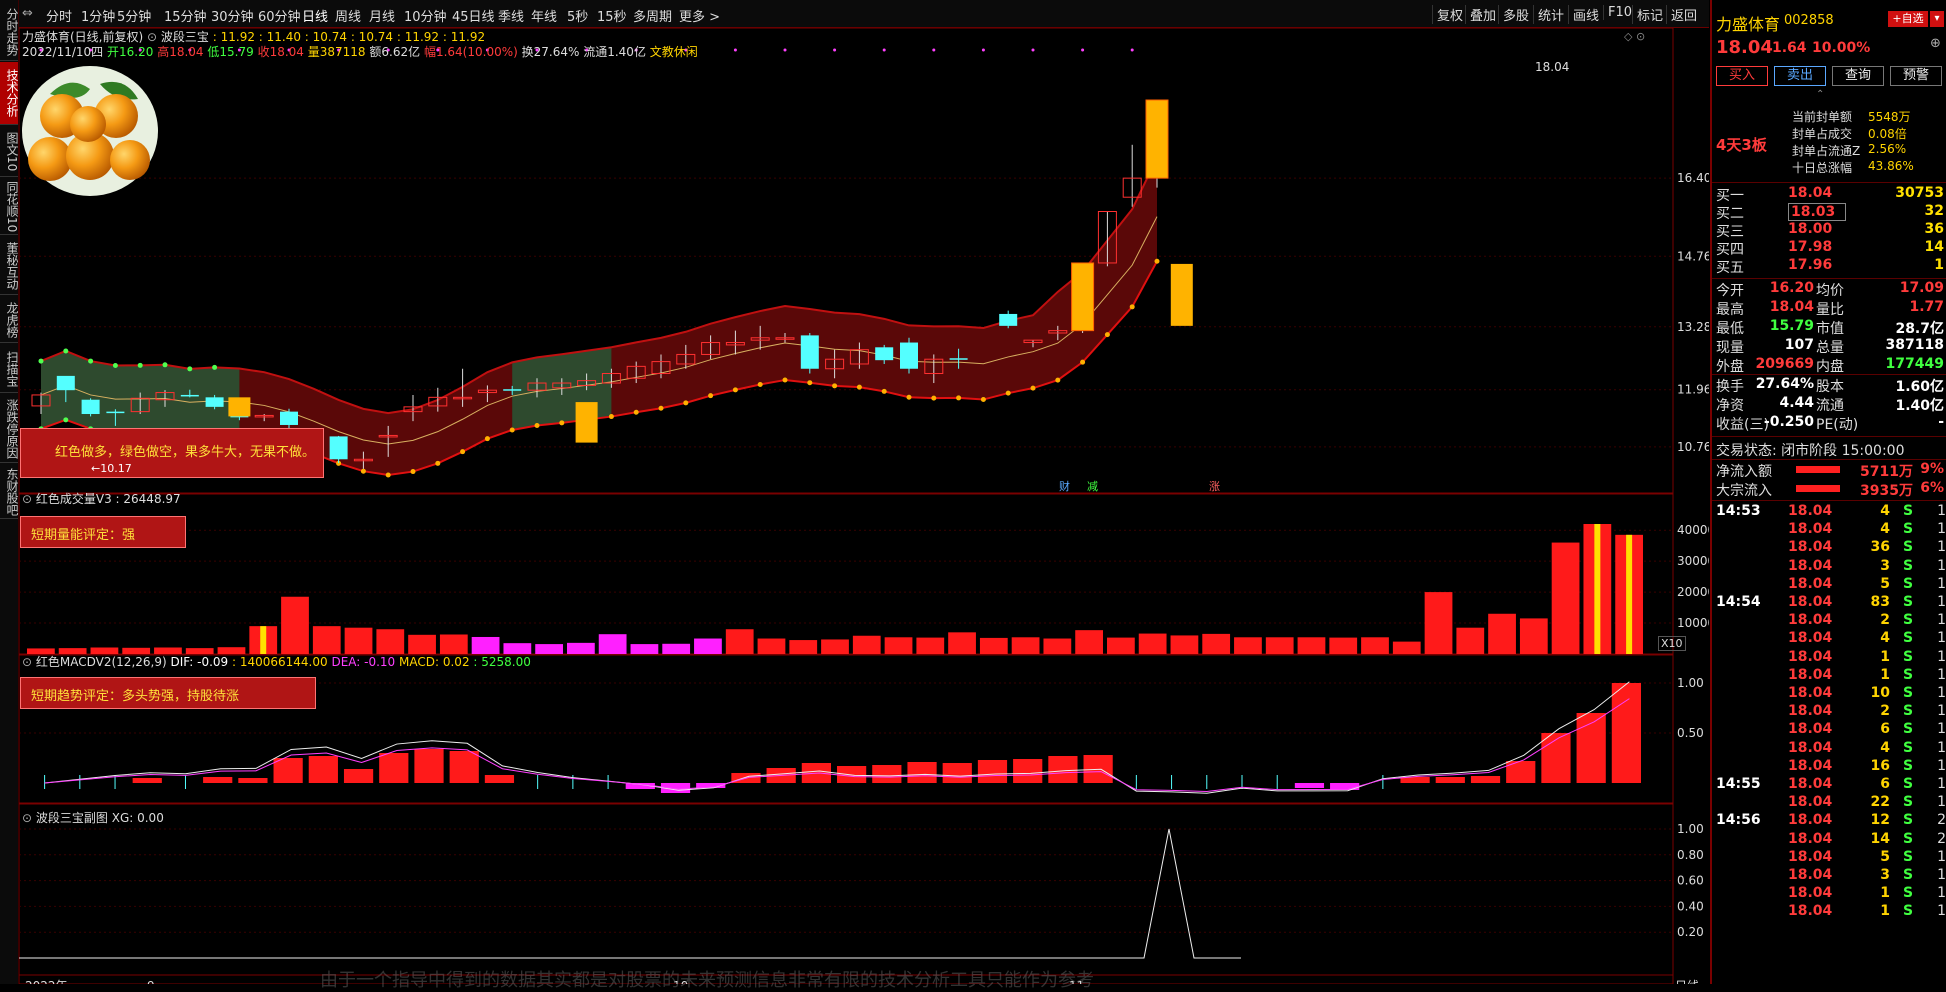  I want to click on period-tab-8: 月线, so click(382, 15).